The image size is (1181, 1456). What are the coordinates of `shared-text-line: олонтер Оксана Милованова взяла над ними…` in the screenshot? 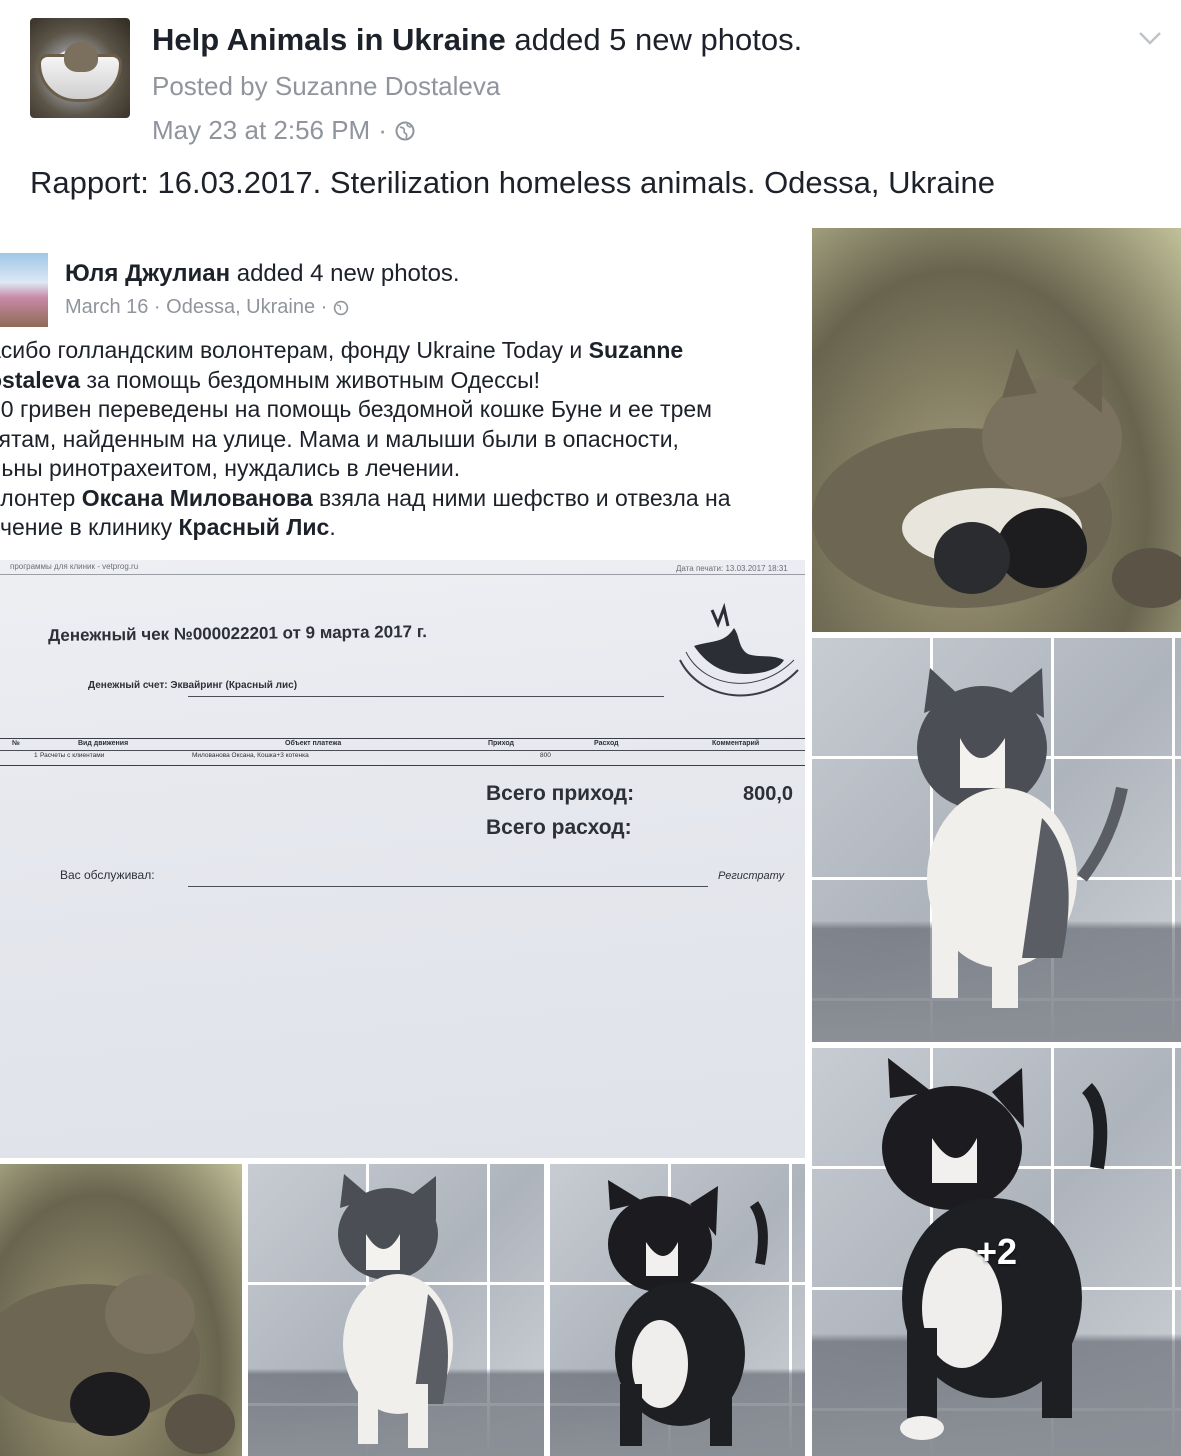 It's located at (365, 497).